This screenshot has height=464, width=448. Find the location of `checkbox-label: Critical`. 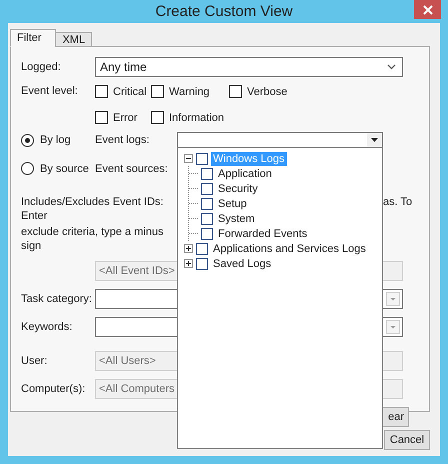

checkbox-label: Critical is located at coordinates (130, 92).